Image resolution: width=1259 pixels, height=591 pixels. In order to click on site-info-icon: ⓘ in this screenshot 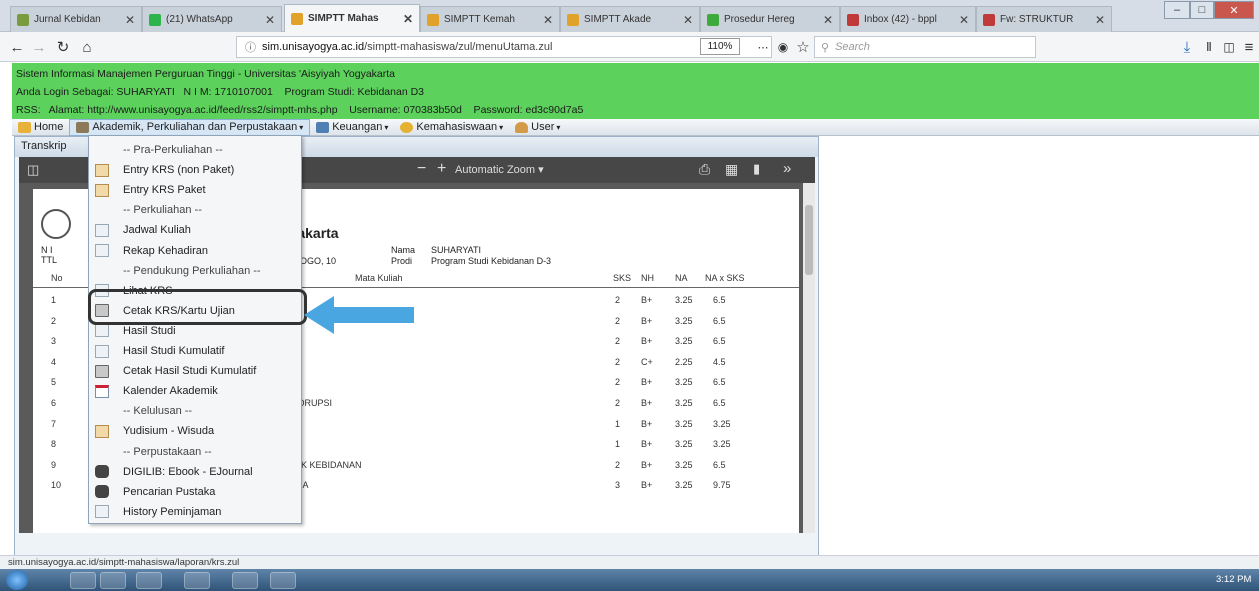, I will do `click(250, 47)`.